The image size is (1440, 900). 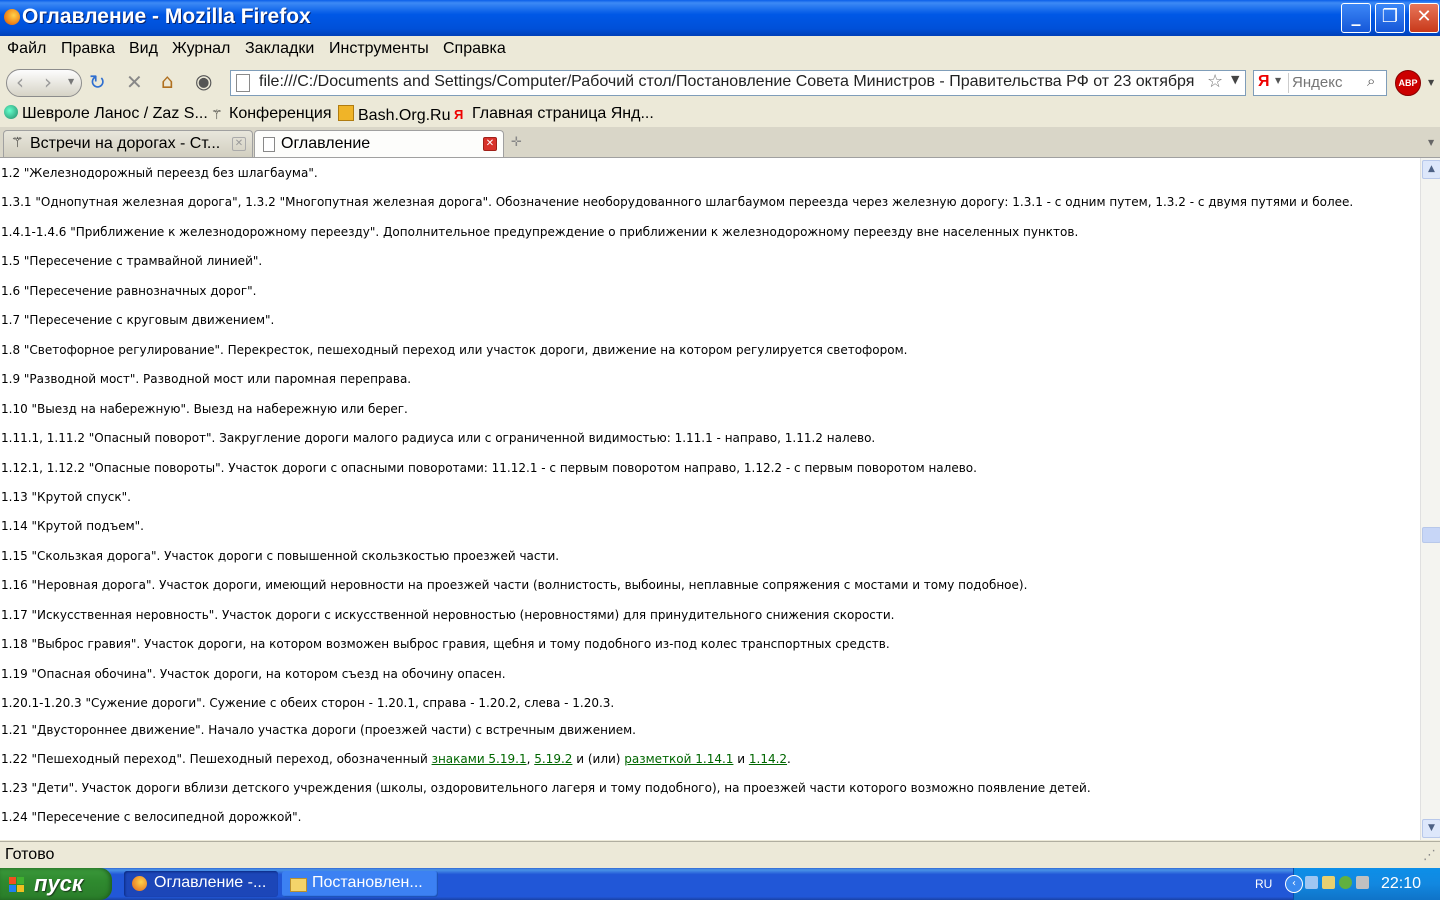 I want to click on bookmark-conference: ⚚ Конференция, so click(x=271, y=114).